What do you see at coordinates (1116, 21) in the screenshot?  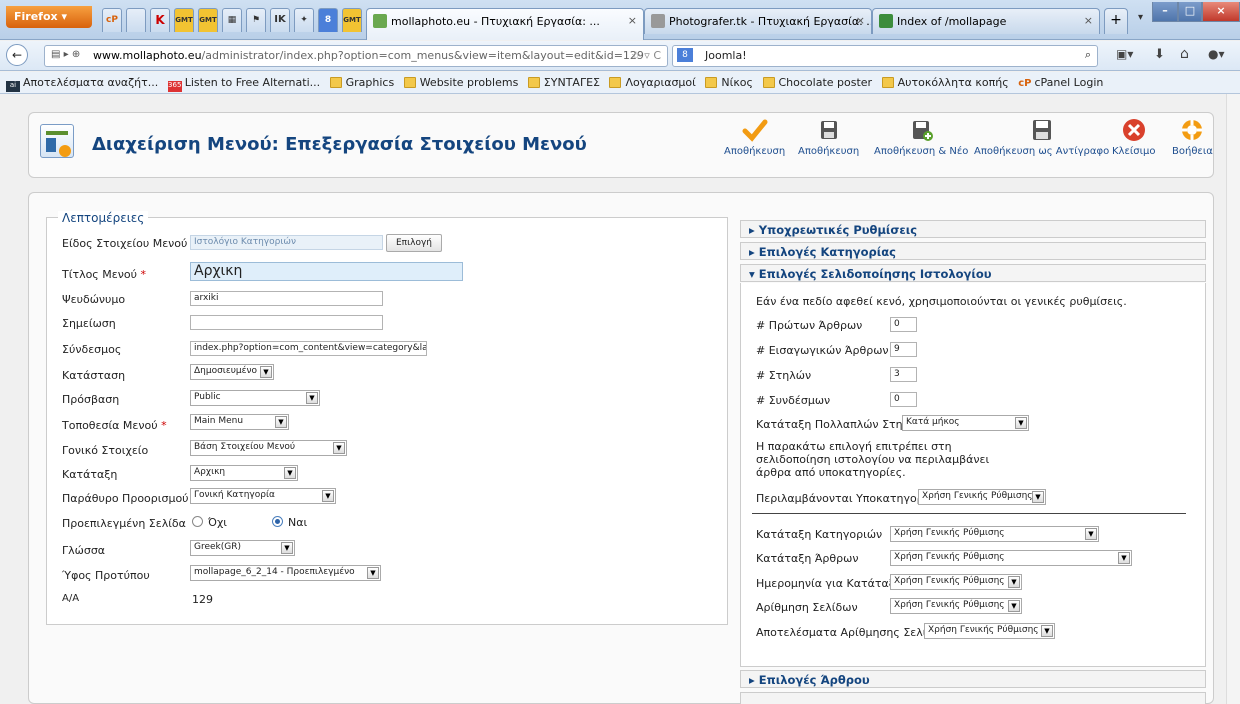 I see `new-tab-button: +` at bounding box center [1116, 21].